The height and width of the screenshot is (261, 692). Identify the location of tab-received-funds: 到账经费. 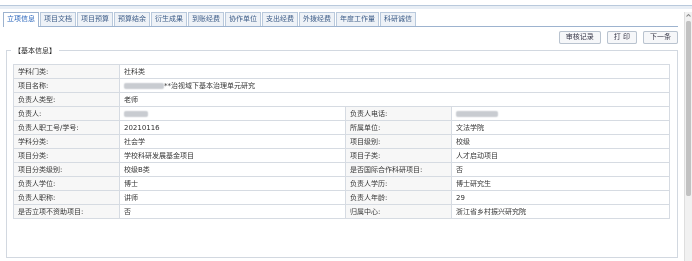
(206, 19).